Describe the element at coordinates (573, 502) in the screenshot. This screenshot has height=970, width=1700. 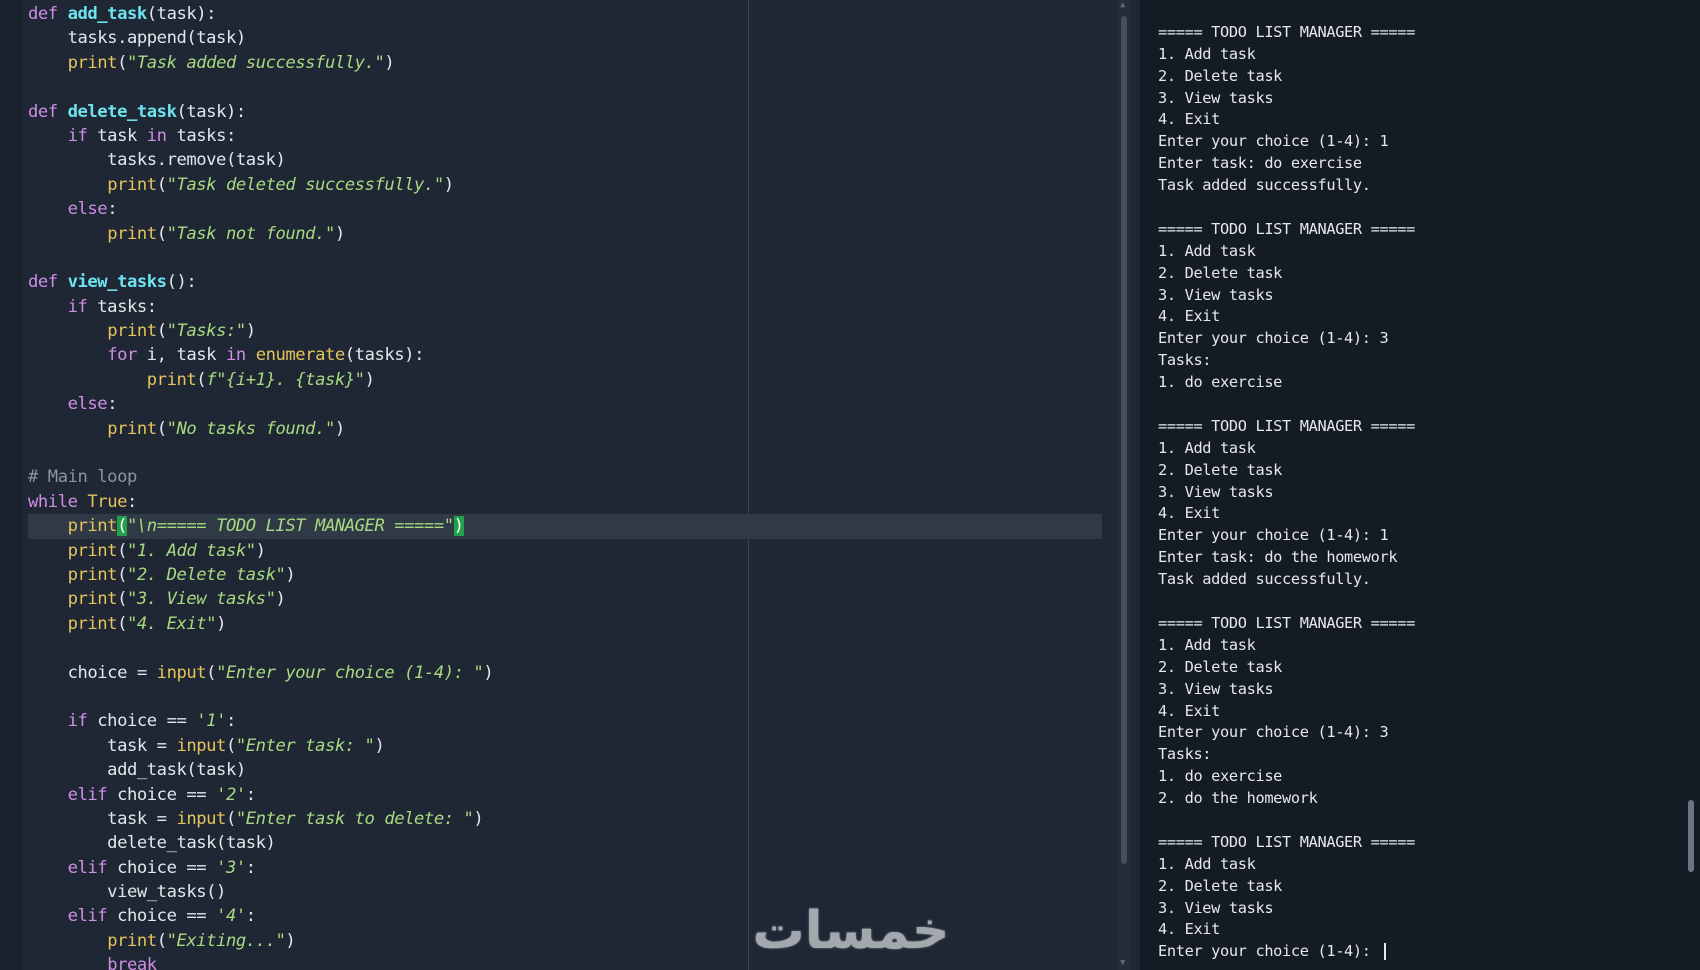
I see `code-line: while True:` at that location.